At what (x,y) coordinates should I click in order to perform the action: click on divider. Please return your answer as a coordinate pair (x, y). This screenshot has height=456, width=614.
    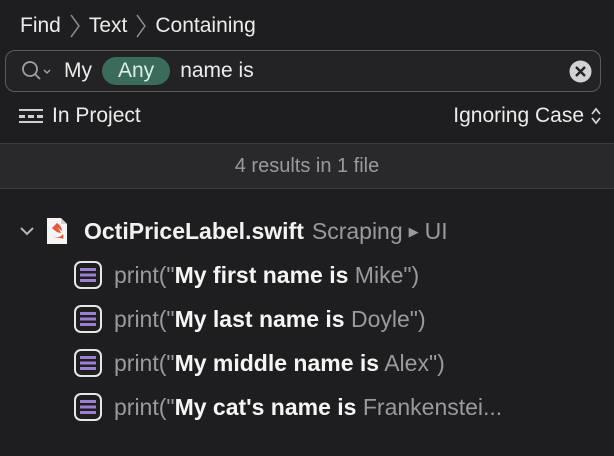
    Looking at the image, I should click on (307, 188).